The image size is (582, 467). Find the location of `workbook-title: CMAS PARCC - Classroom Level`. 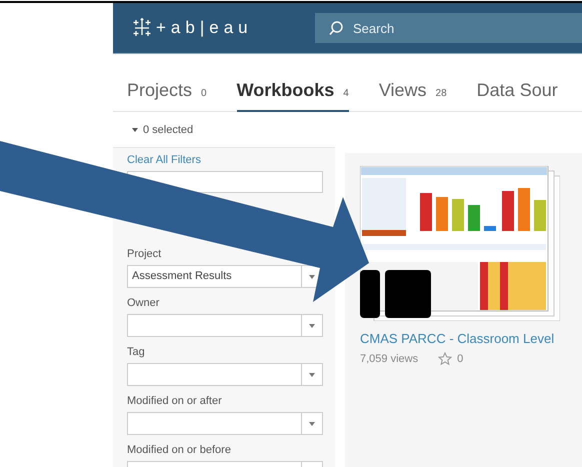

workbook-title: CMAS PARCC - Classroom Level is located at coordinates (457, 338).